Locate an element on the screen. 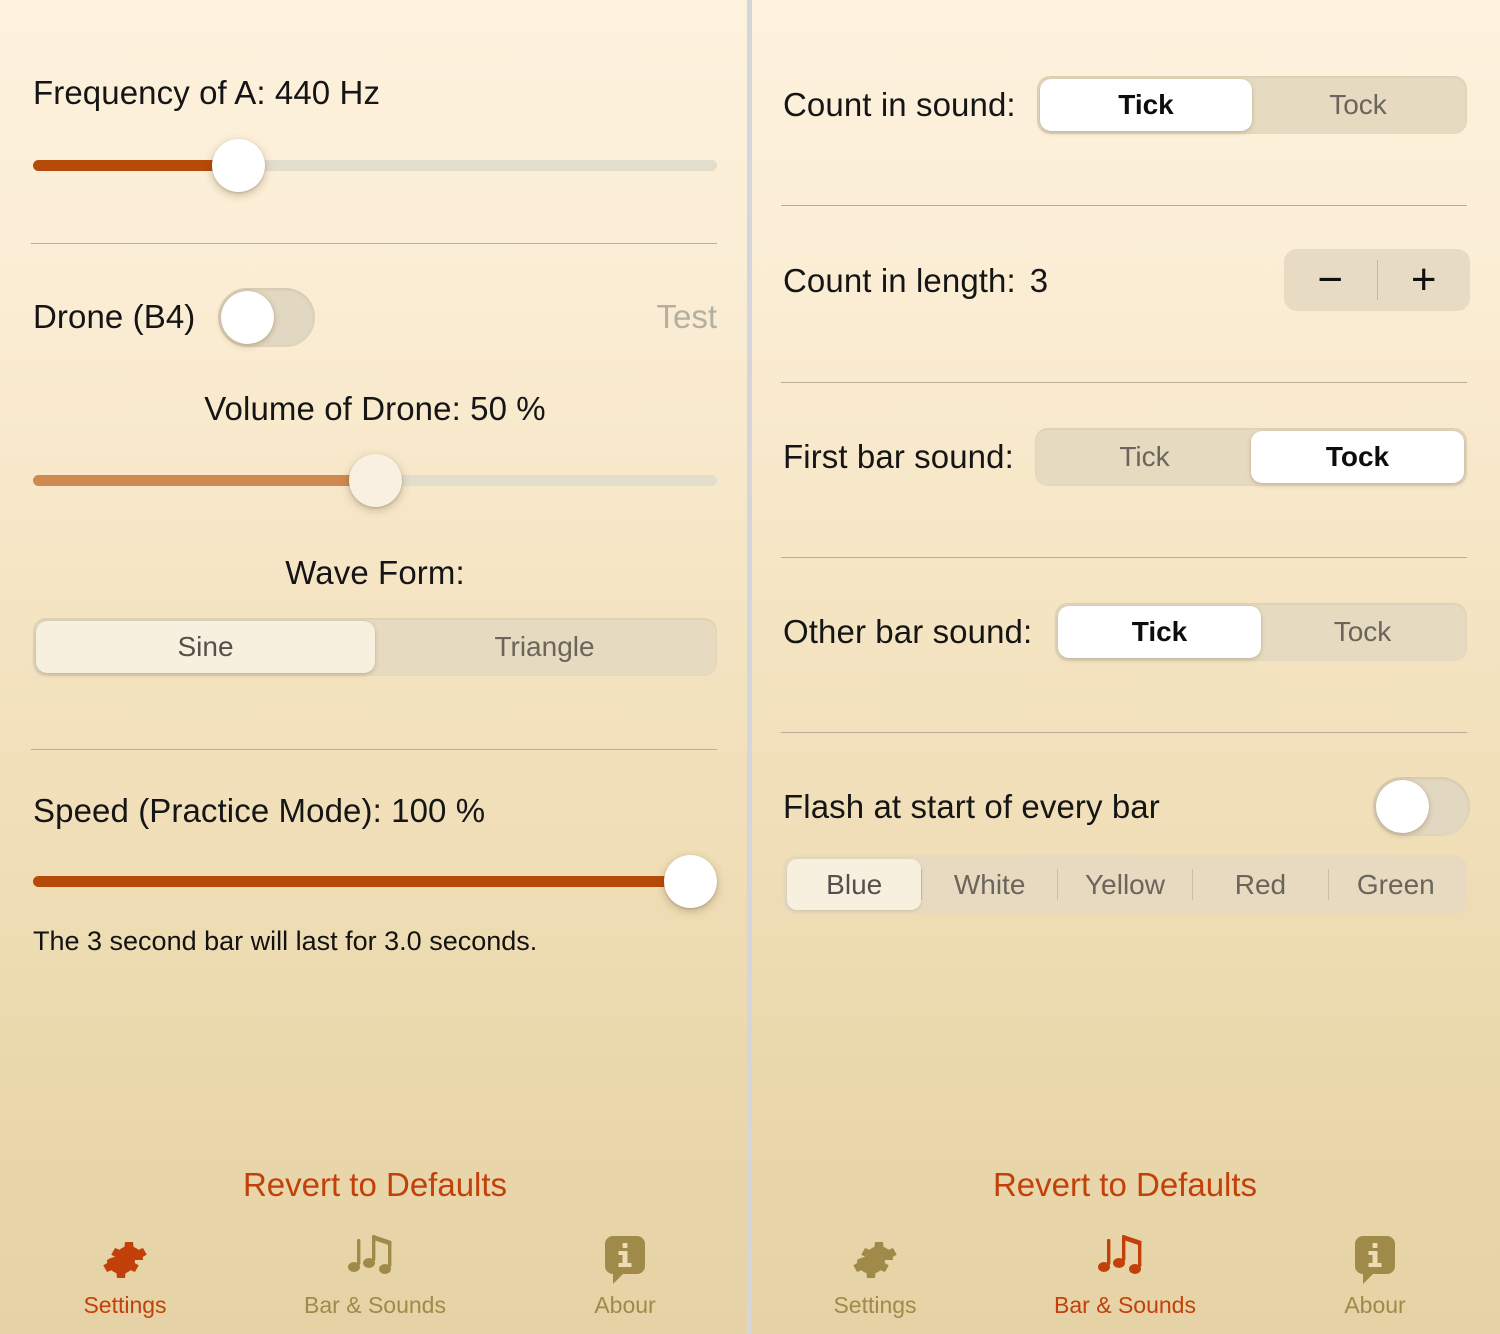 This screenshot has width=1500, height=1334. frequency-label: Frequency of A: 440 Hz is located at coordinates (207, 92).